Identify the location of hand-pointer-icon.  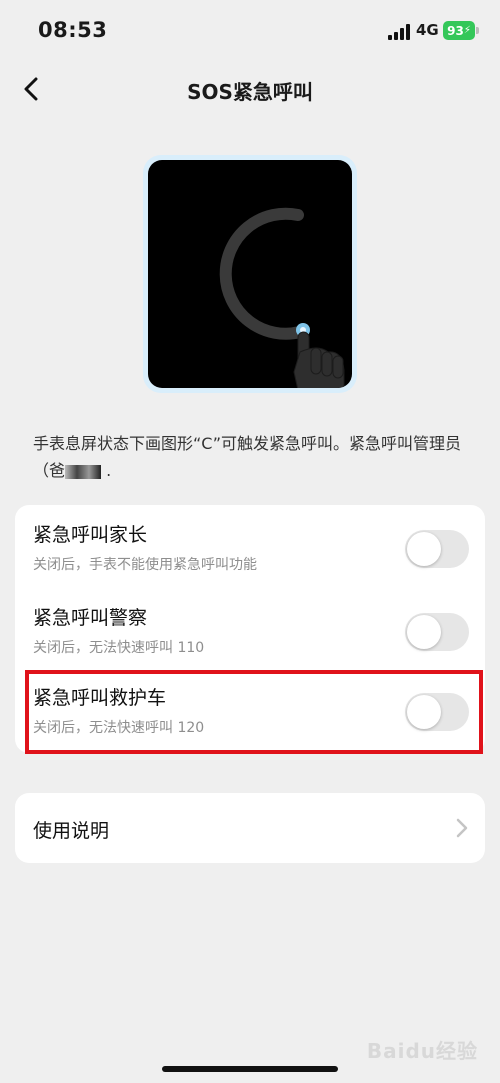
(319, 359).